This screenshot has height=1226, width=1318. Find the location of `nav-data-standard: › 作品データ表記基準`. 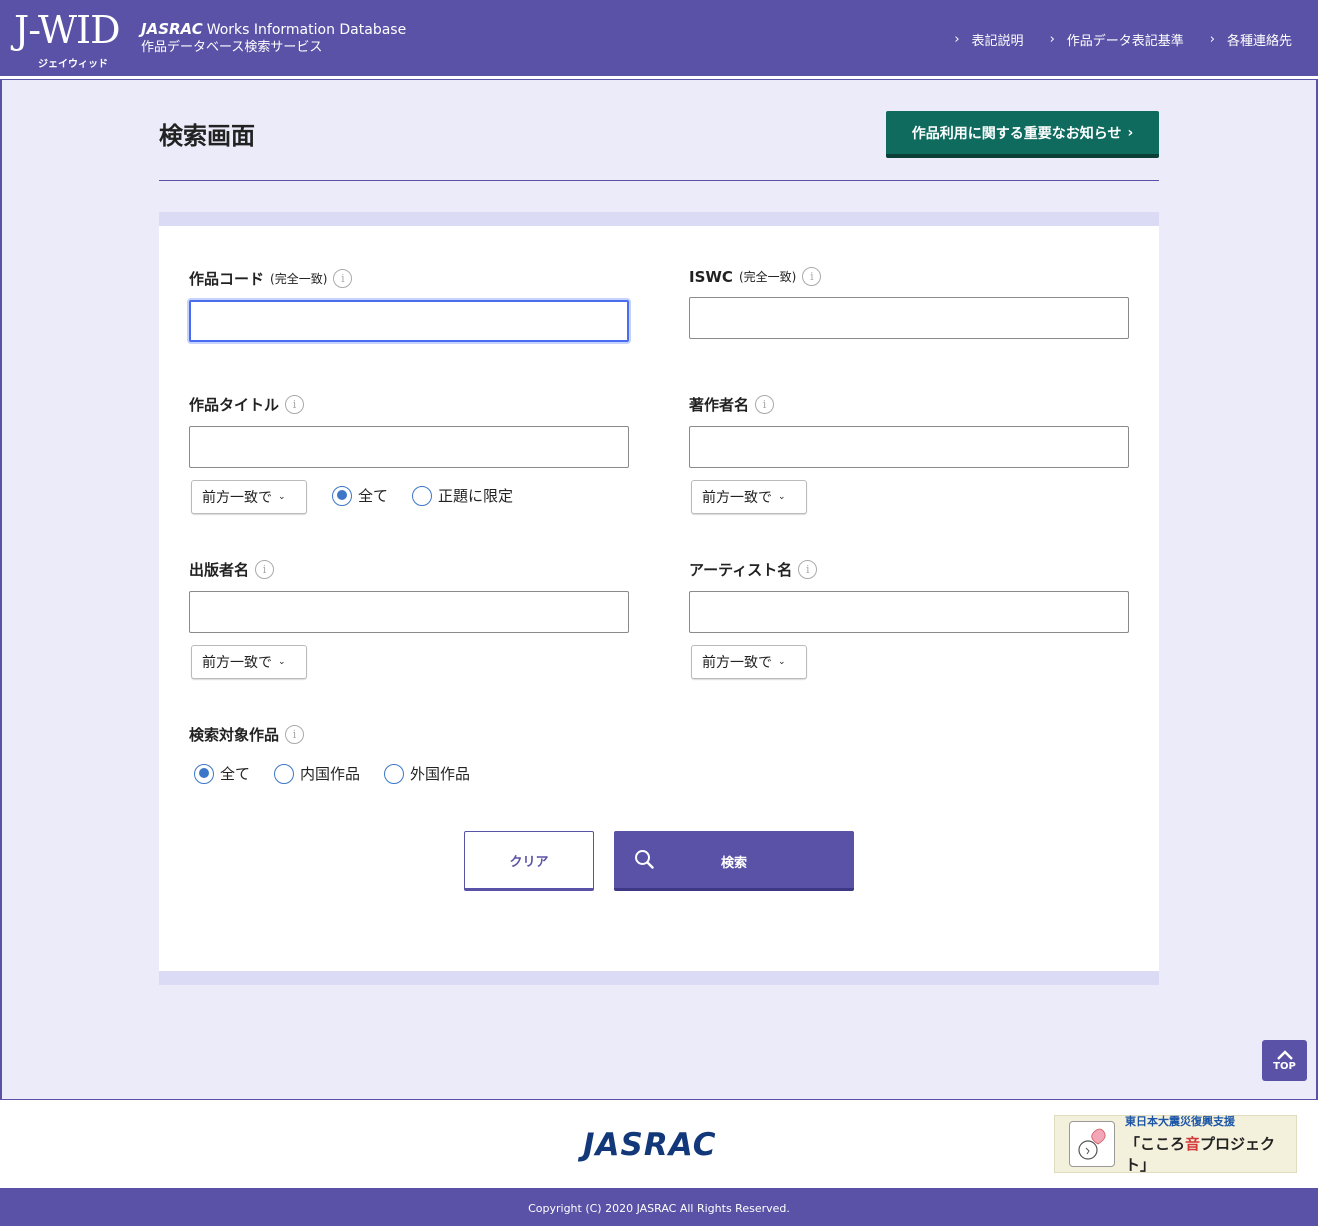

nav-data-standard: › 作品データ表記基準 is located at coordinates (1117, 39).